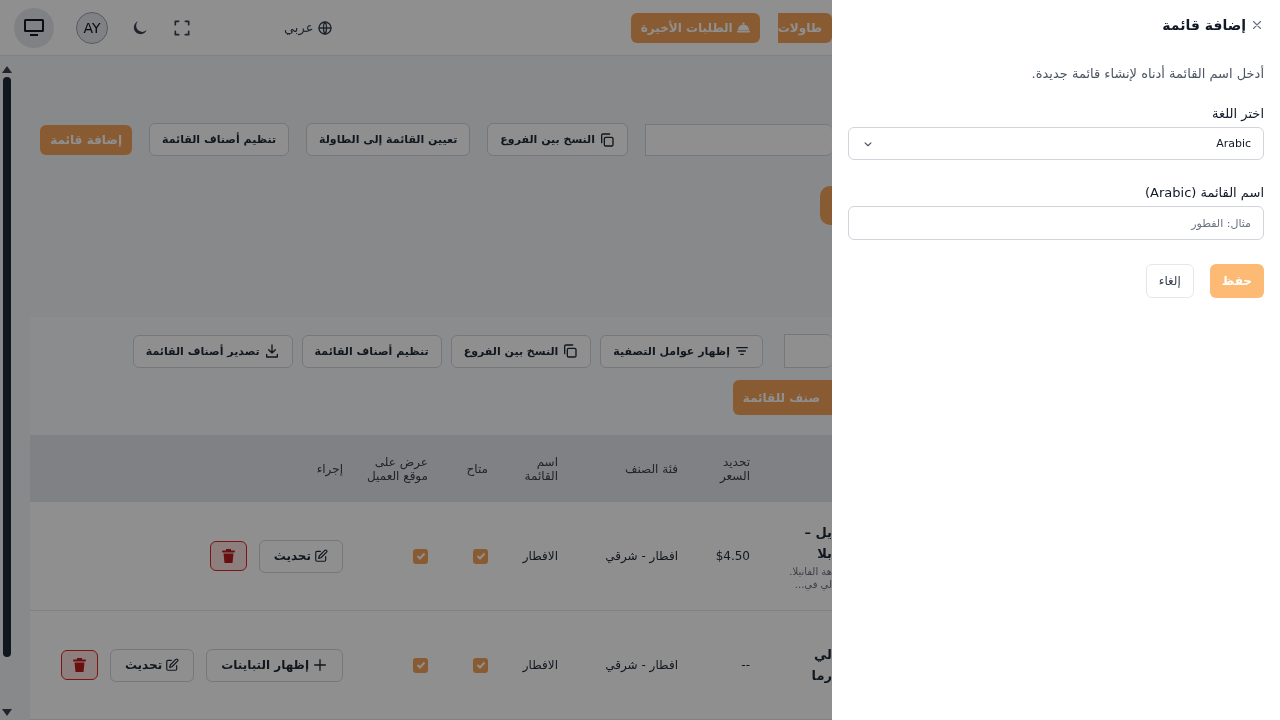  Describe the element at coordinates (1204, 24) in the screenshot. I see `drawer-title: إضافة قائمة` at that location.